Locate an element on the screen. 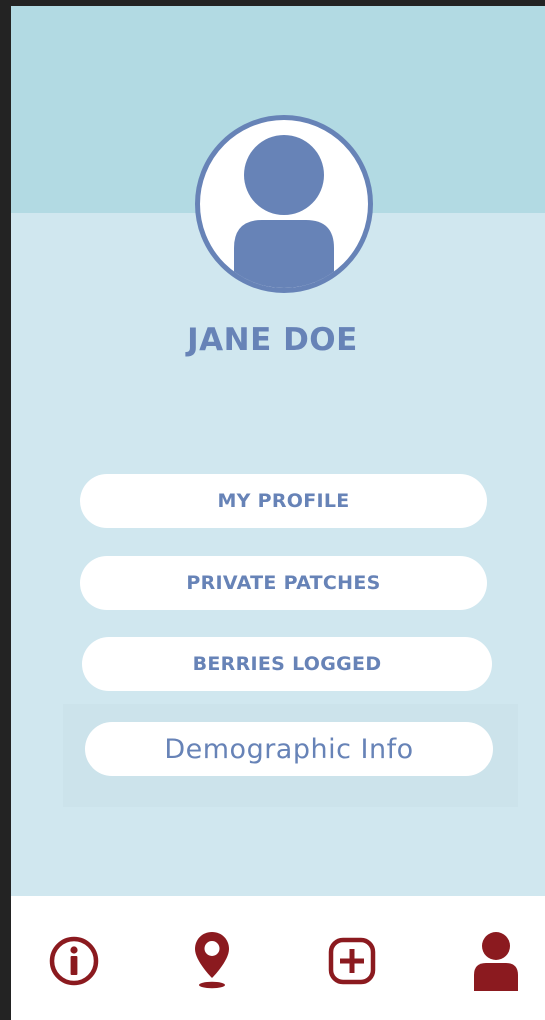  info-icon is located at coordinates (74, 961).